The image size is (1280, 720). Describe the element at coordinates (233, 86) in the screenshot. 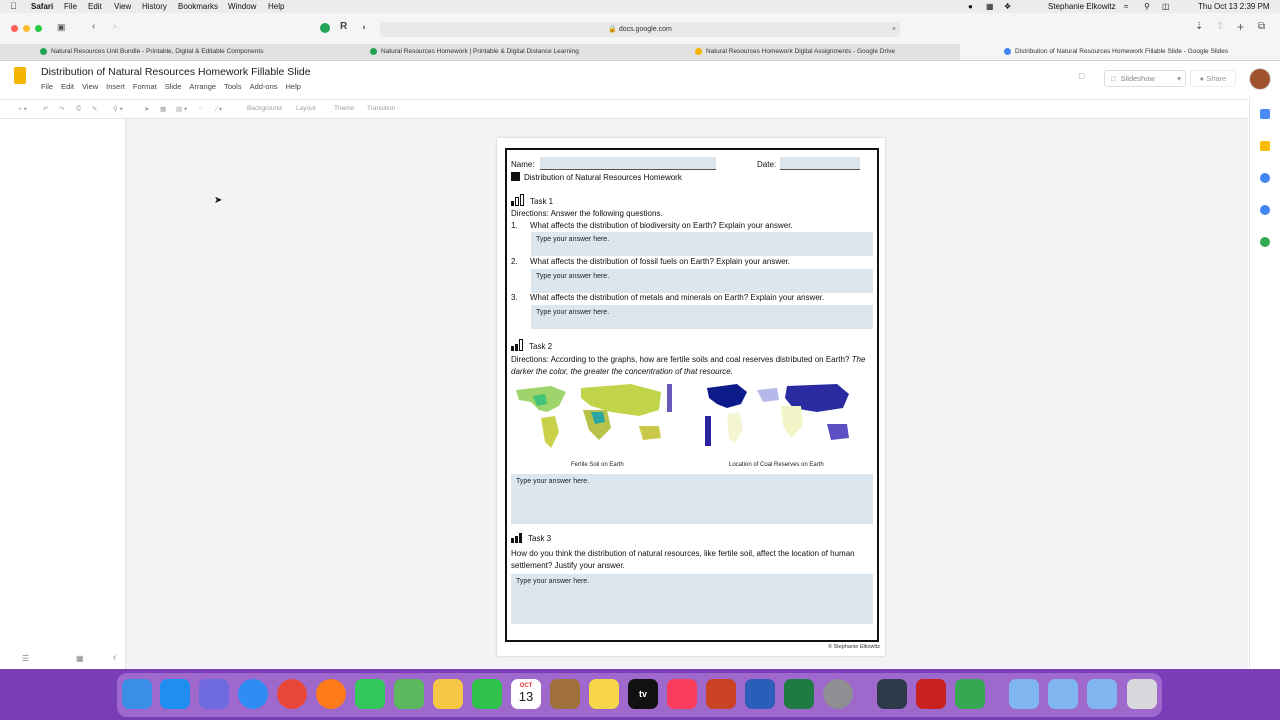

I see `menu-tools: Tools` at that location.